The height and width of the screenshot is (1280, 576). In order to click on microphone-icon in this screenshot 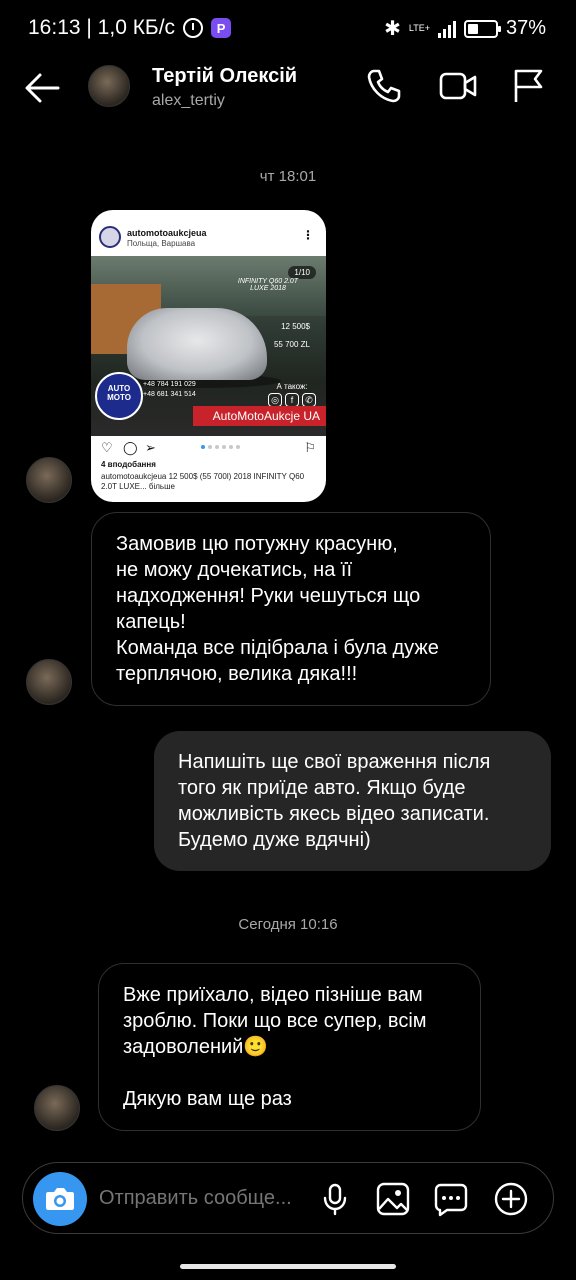, I will do `click(335, 1199)`.